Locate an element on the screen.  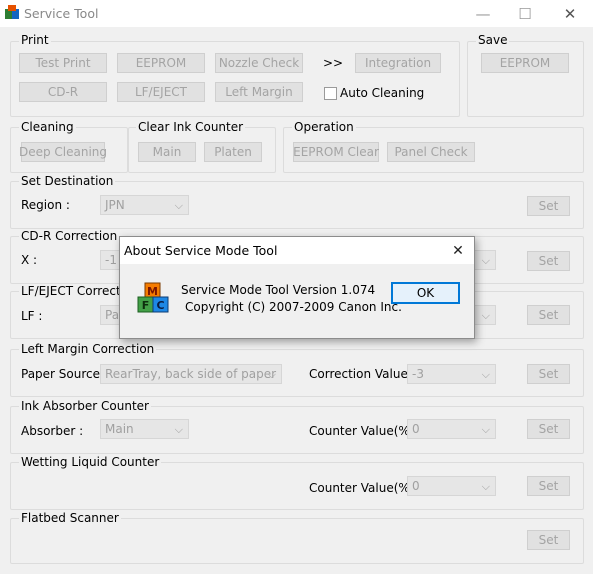
more-arrow: >> is located at coordinates (333, 63).